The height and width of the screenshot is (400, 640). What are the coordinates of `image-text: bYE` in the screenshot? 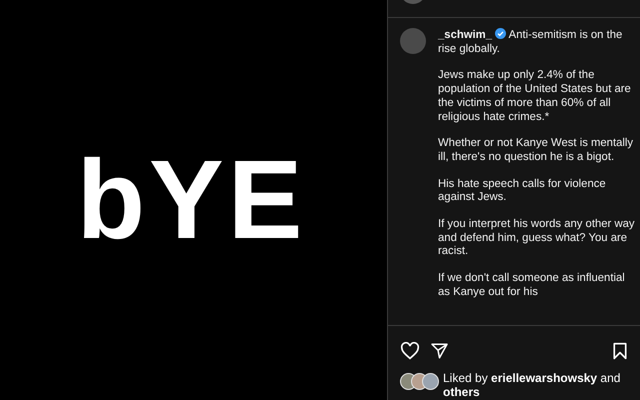 It's located at (191, 200).